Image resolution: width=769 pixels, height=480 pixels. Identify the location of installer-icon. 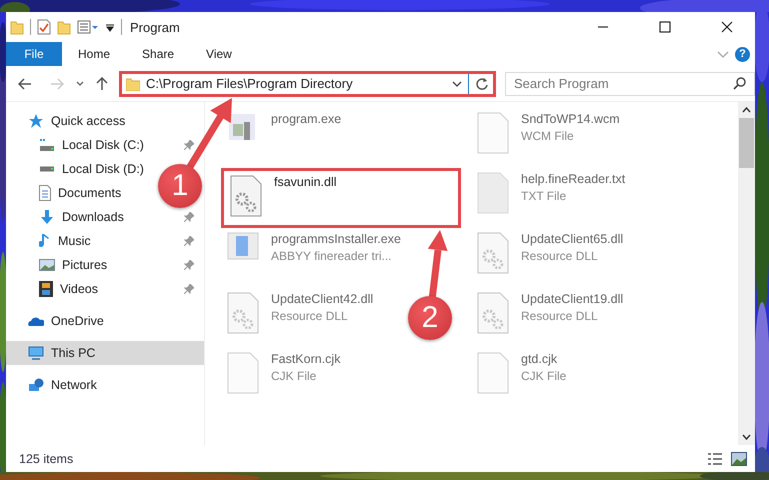
(243, 246).